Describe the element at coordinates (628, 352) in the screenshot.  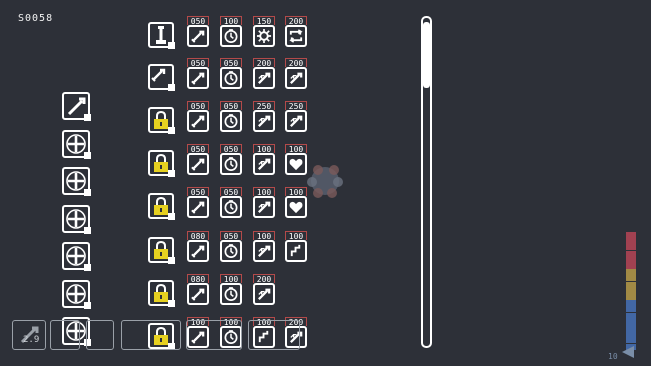
I see `meter-arrow-icon` at that location.